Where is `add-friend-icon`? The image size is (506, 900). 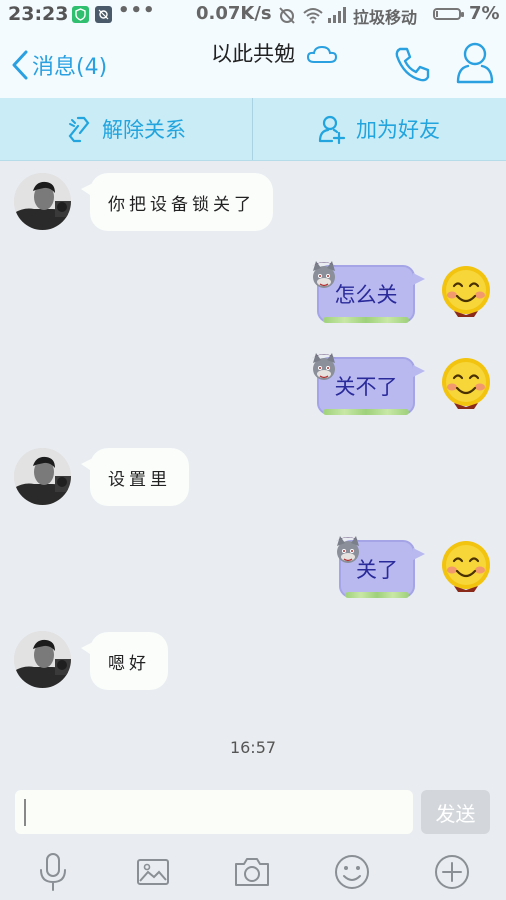 add-friend-icon is located at coordinates (332, 129).